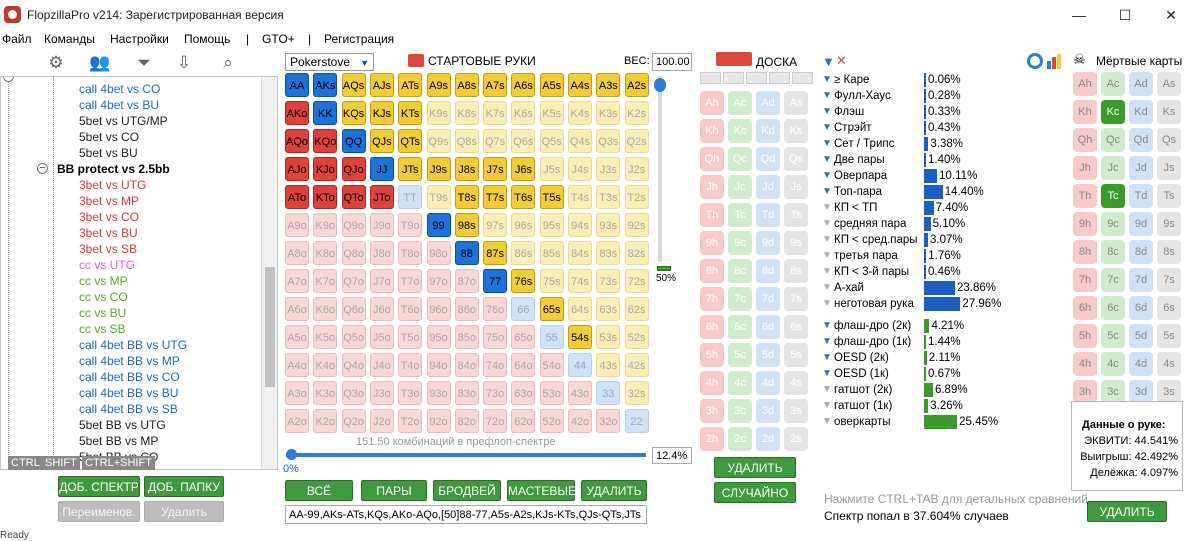 This screenshot has height=541, width=1194. What do you see at coordinates (580, 281) in the screenshot?
I see `hand-cell-74s: 74s` at bounding box center [580, 281].